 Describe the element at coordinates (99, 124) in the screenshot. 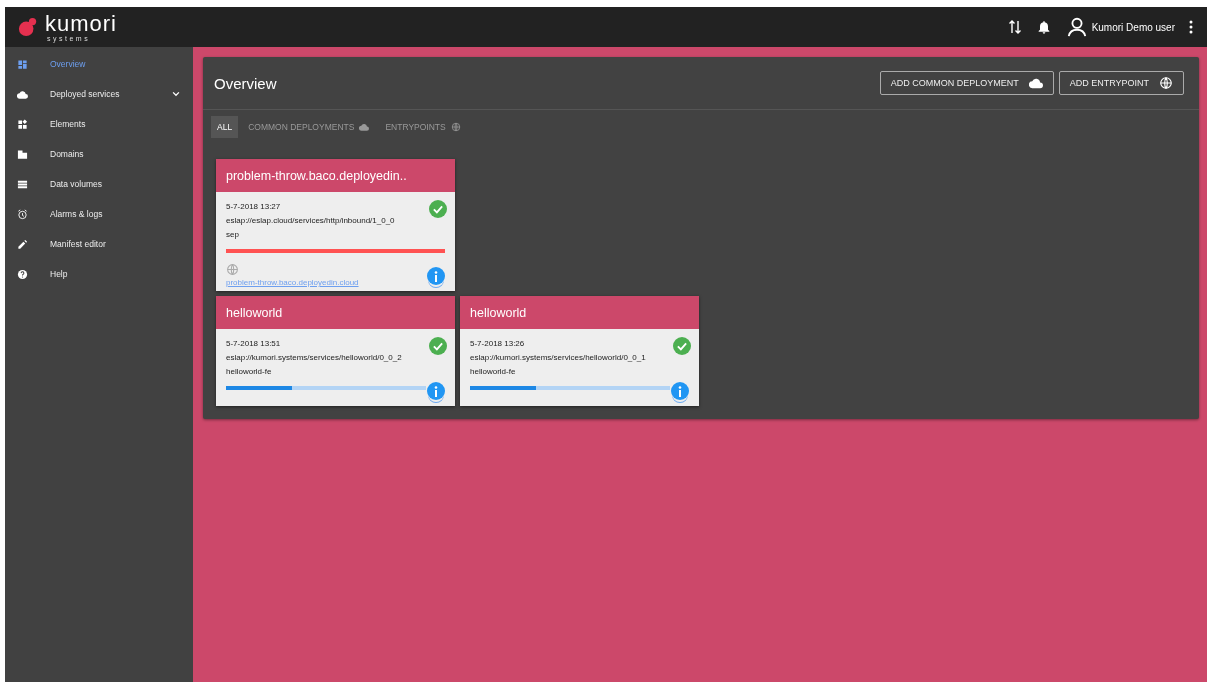

I see `sidebar-item: Elements` at that location.